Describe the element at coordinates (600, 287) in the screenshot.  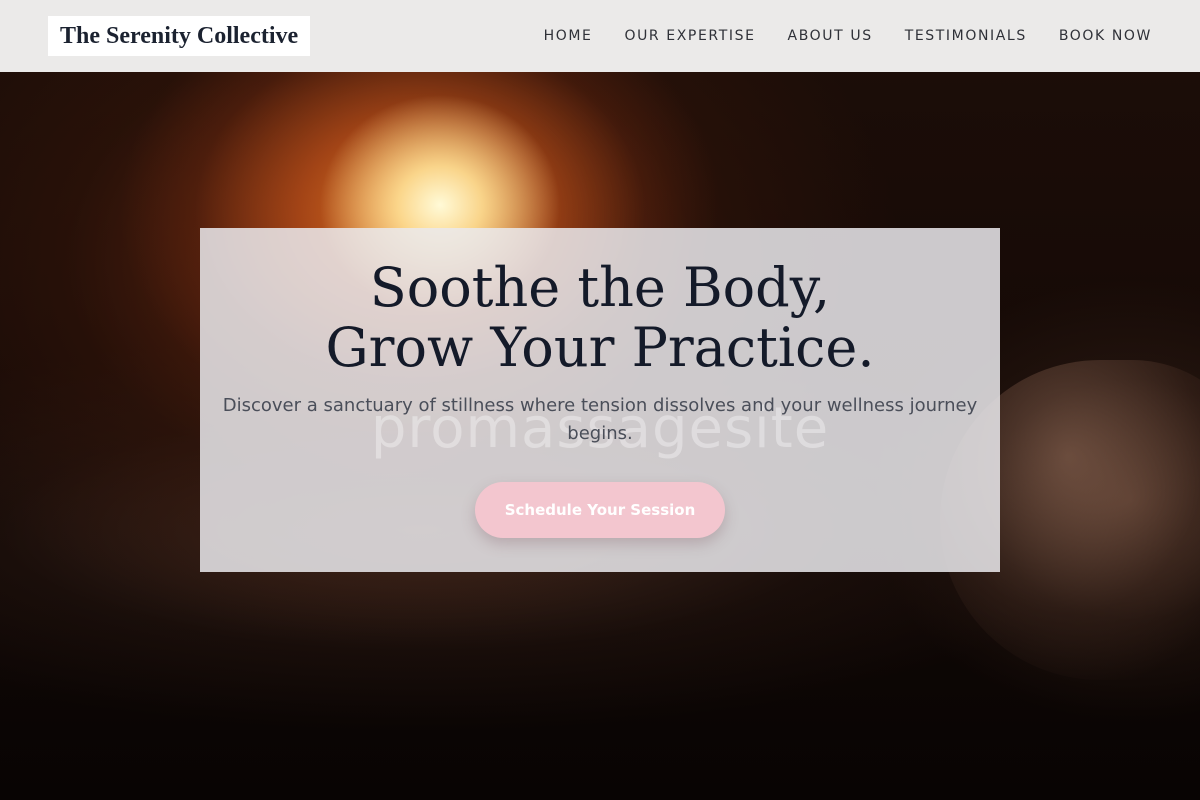
I see `hero-headline-line-1: Soothe the Body,` at that location.